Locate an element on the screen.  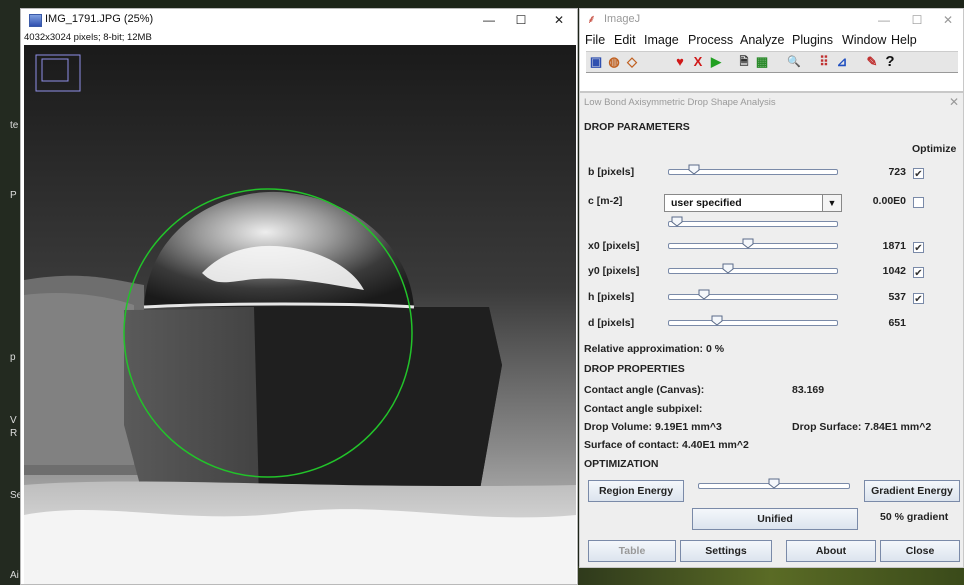
menu-process: Process is located at coordinates (710, 40).